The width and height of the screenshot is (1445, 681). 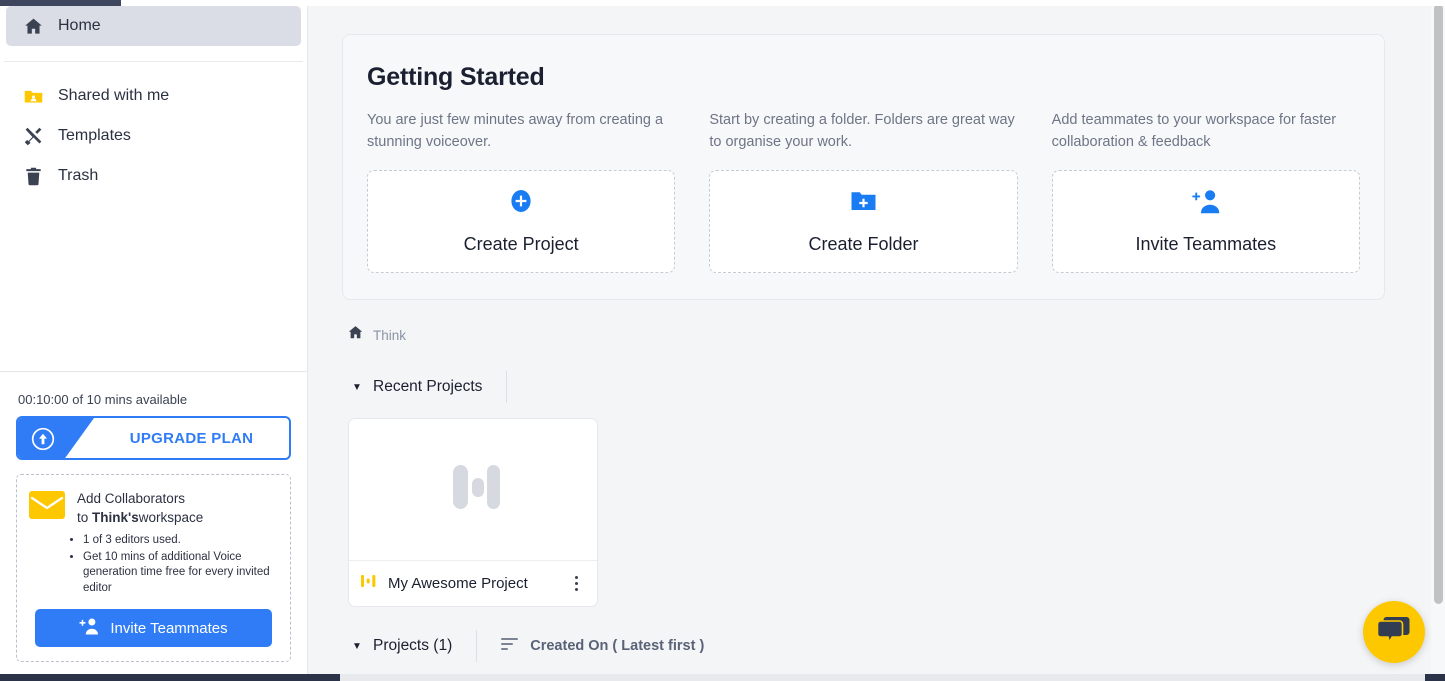 What do you see at coordinates (869, 335) in the screenshot?
I see `breadcrumb: Think` at bounding box center [869, 335].